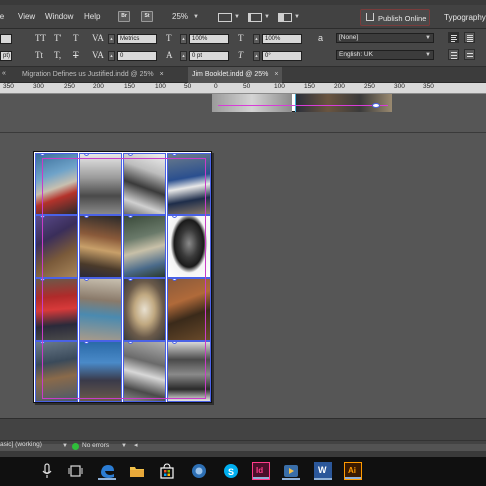  I want to click on kerning-field: Metrics, so click(137, 39).